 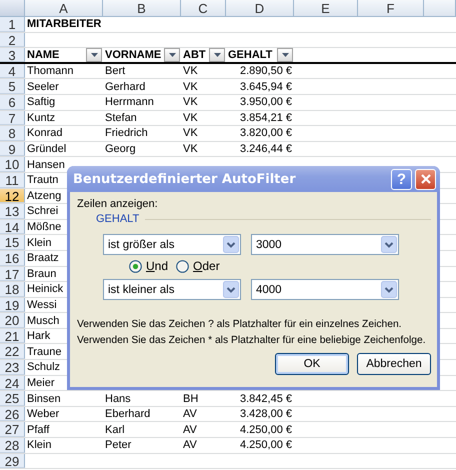 I want to click on table-cell-text: Saftig, so click(x=41, y=102).